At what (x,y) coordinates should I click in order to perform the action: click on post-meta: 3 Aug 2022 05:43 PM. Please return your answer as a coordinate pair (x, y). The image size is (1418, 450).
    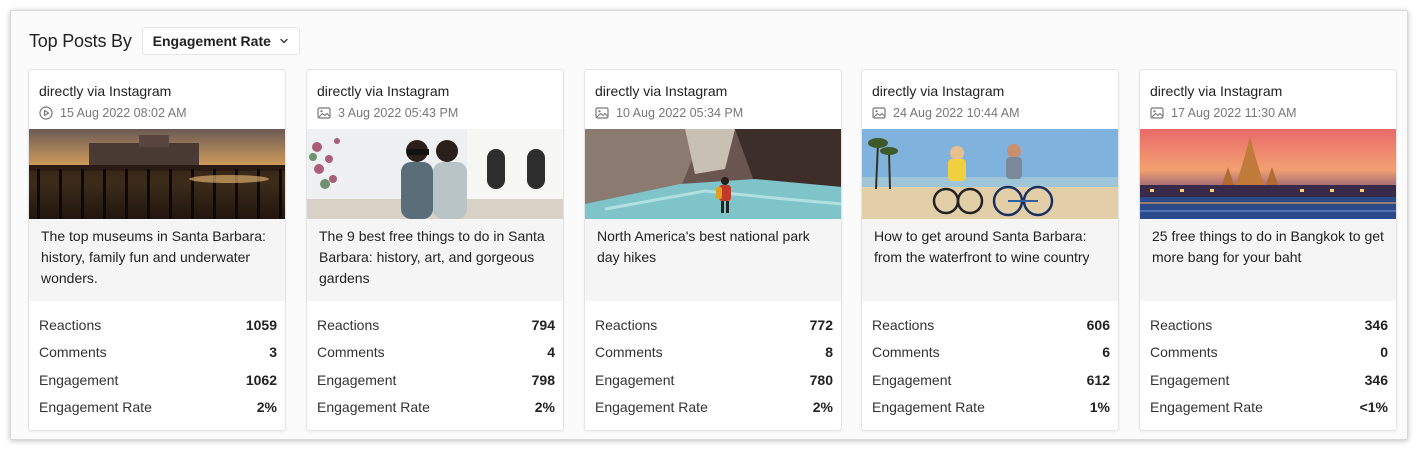
    Looking at the image, I should click on (387, 113).